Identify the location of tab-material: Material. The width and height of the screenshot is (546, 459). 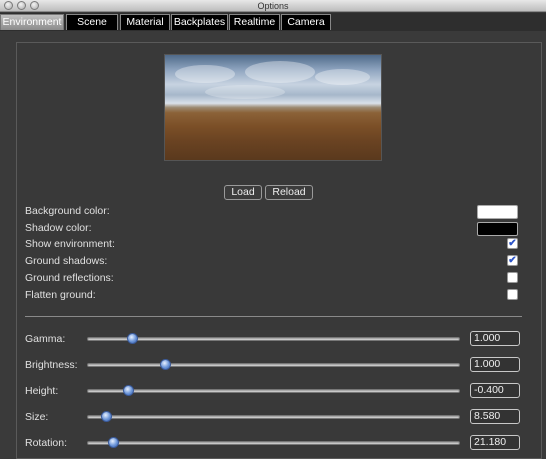
(145, 22).